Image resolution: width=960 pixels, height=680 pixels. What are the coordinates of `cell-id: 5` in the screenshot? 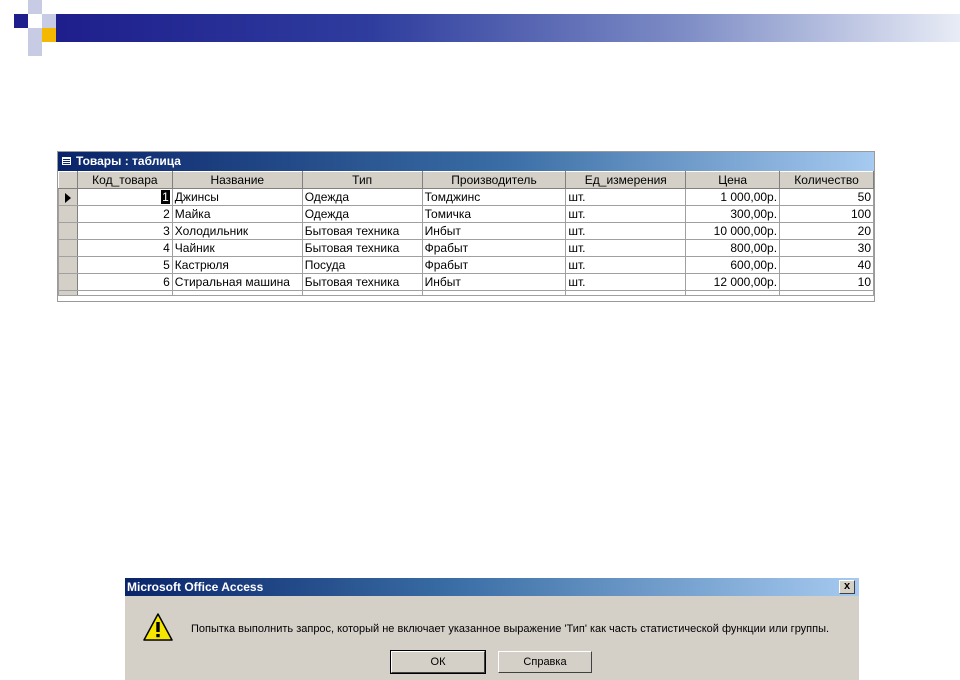 It's located at (124, 265).